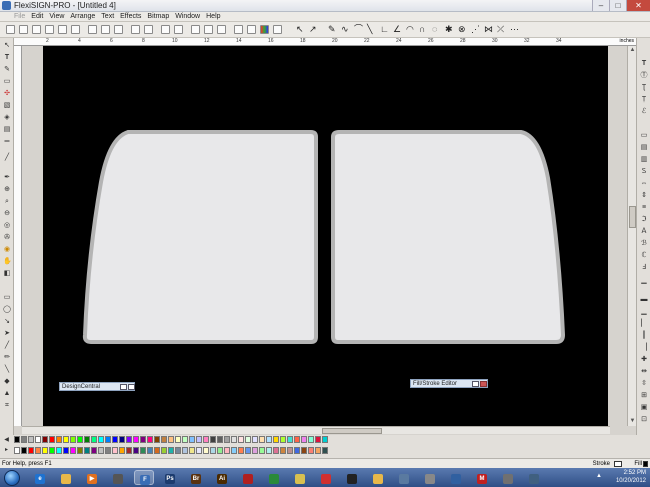 This screenshot has height=487, width=650. Describe the element at coordinates (7, 250) in the screenshot. I see `zoom-color-icon: ◉` at that location.